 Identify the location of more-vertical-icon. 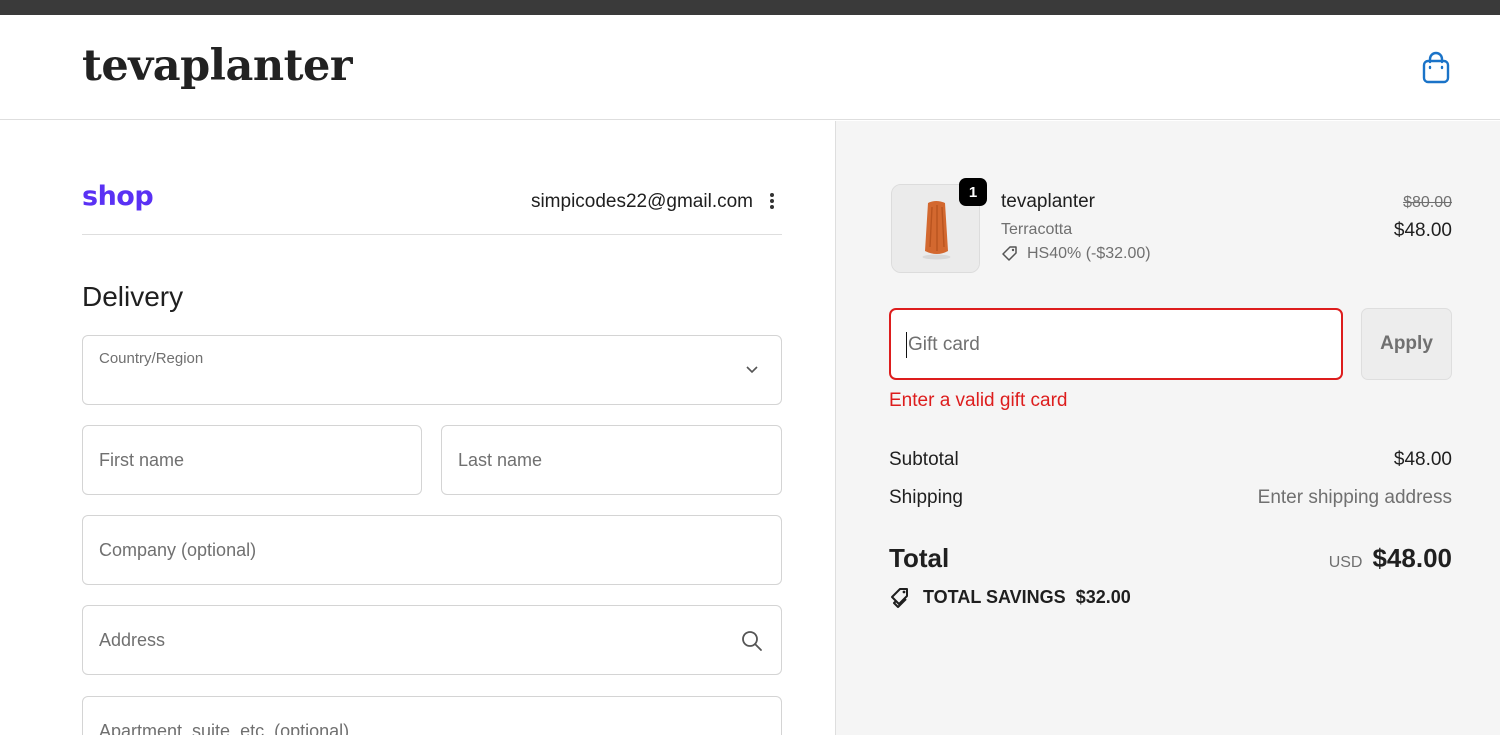
(772, 195).